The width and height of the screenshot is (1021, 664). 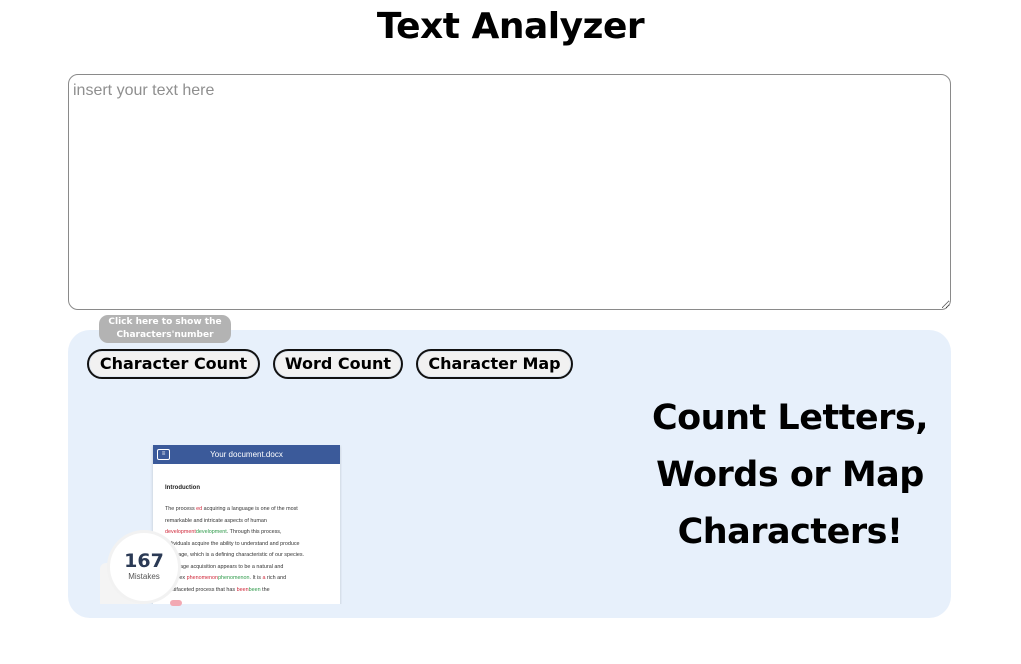 I want to click on line-text: multifaceted process that has, so click(x=201, y=589).